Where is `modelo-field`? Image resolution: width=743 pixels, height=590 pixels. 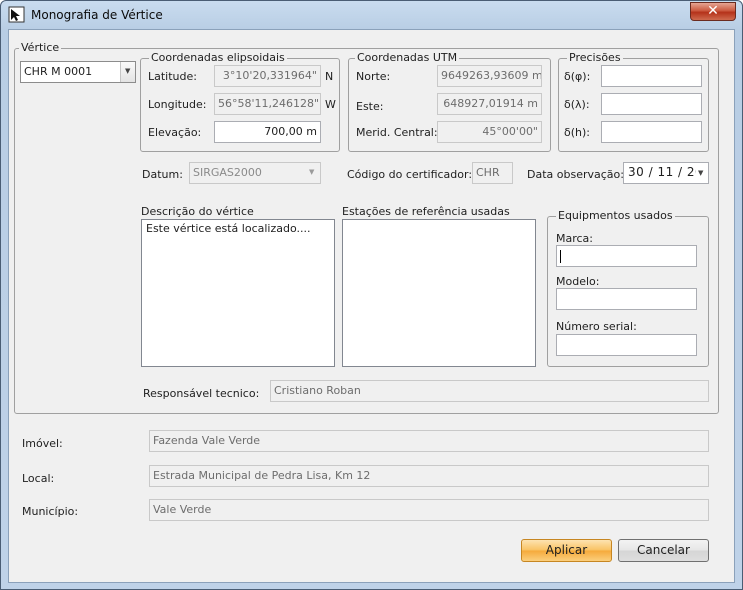
modelo-field is located at coordinates (626, 299).